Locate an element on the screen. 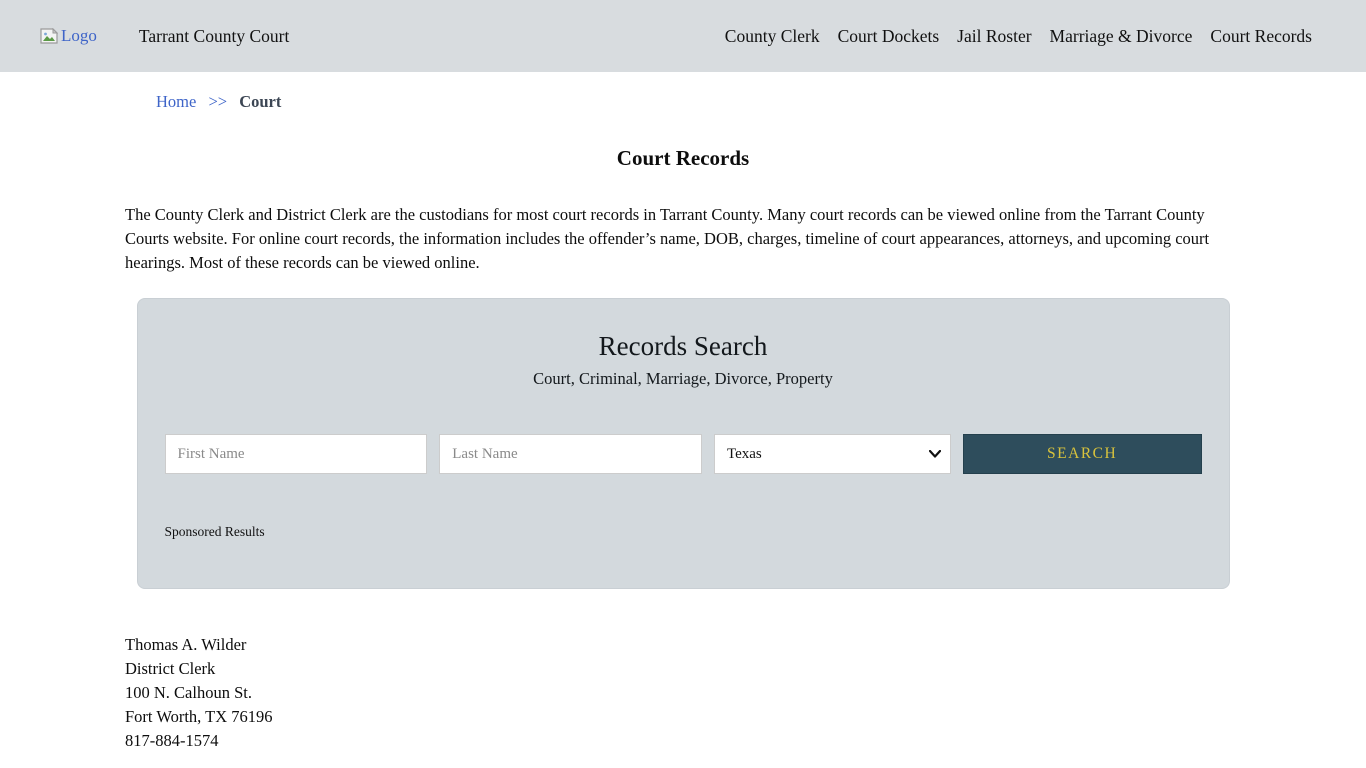 The width and height of the screenshot is (1366, 768). first-name-input is located at coordinates (296, 454).